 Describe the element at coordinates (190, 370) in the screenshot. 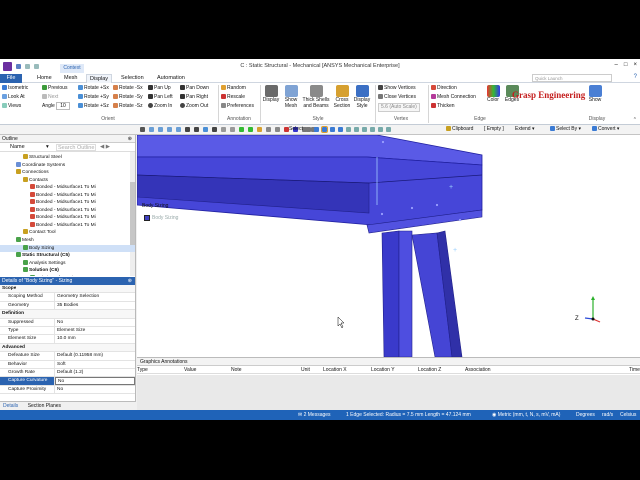

I see `column-value: Value` at that location.